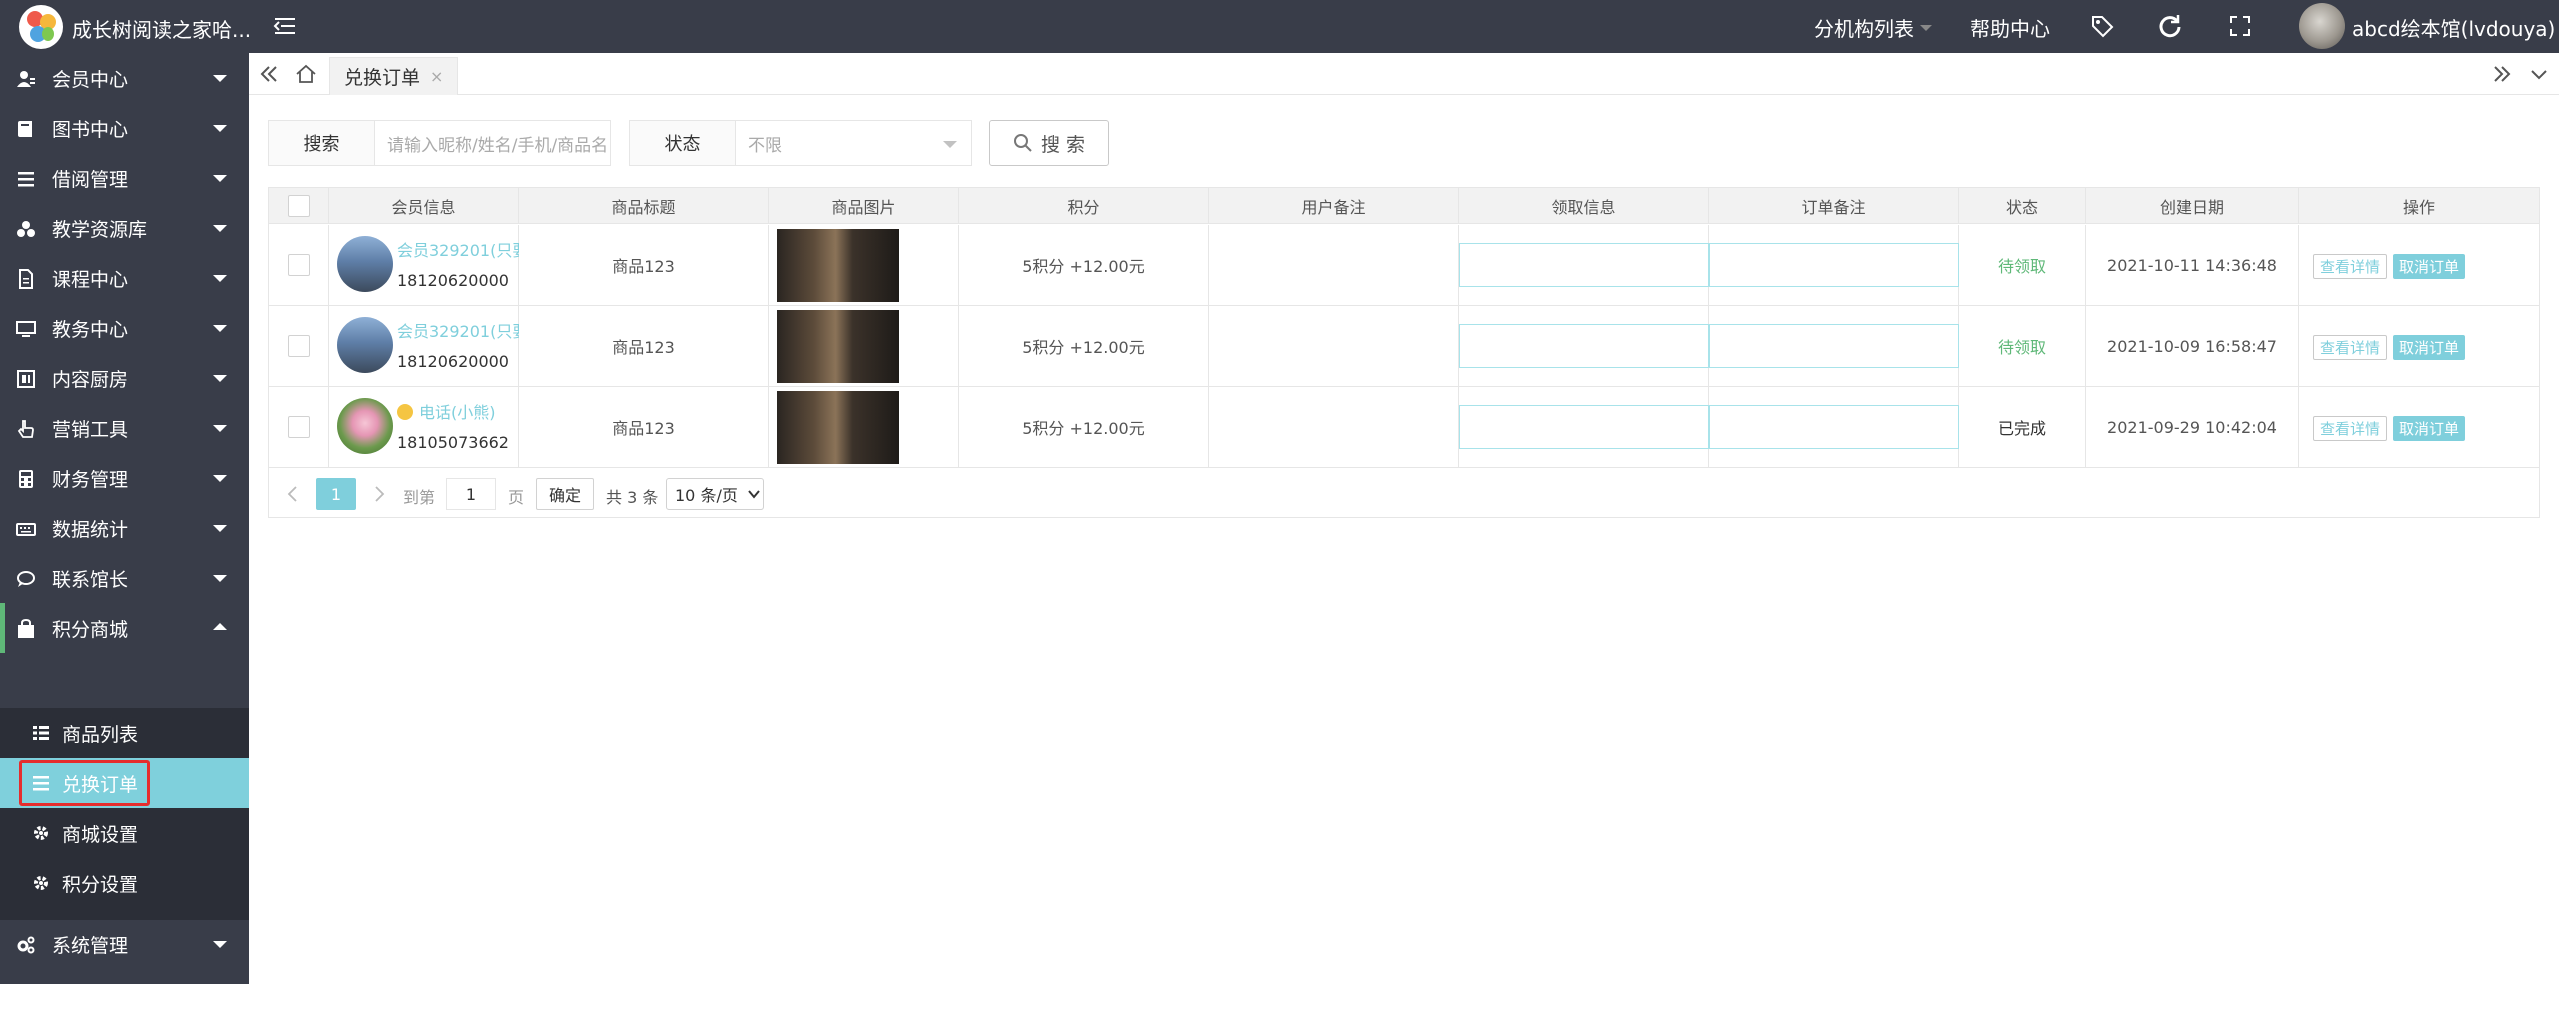 This screenshot has width=2559, height=1019. What do you see at coordinates (379, 494) in the screenshot?
I see `next-page-icon` at bounding box center [379, 494].